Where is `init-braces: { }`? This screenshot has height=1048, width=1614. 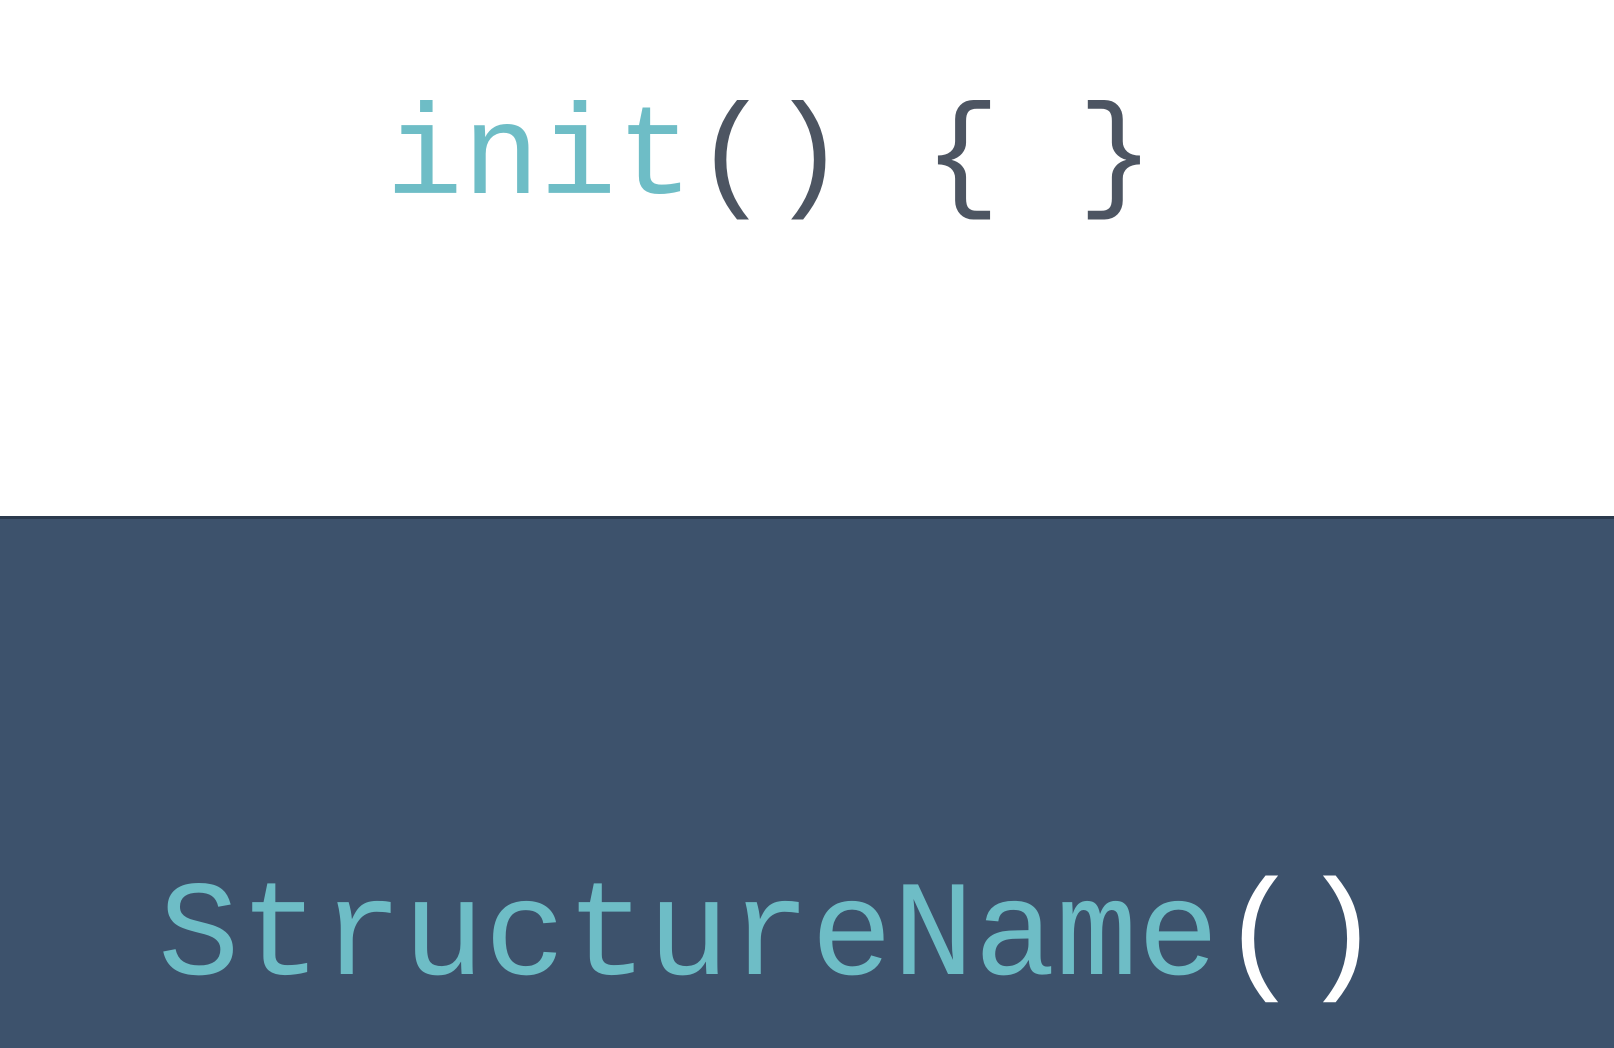
init-braces: { } is located at coordinates (1000, 159).